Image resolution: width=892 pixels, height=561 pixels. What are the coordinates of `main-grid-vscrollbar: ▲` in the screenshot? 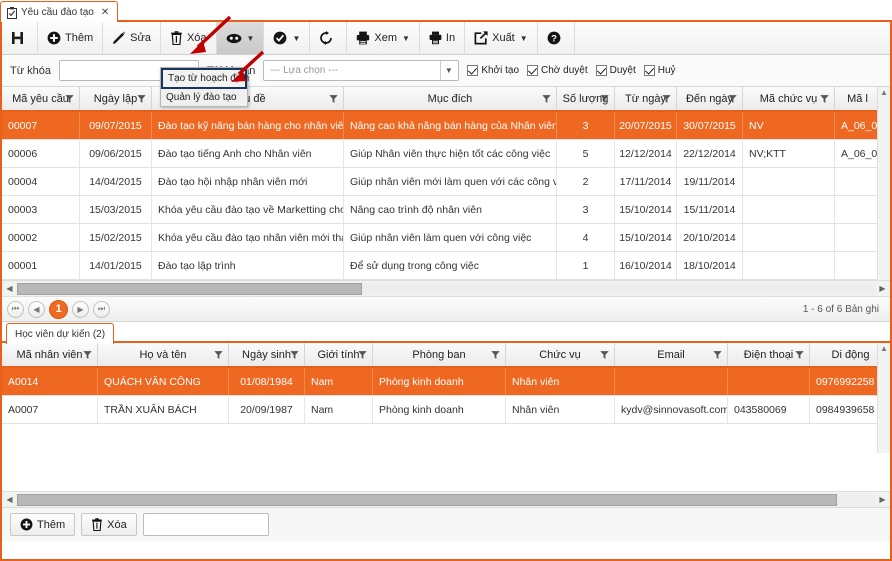 It's located at (883, 183).